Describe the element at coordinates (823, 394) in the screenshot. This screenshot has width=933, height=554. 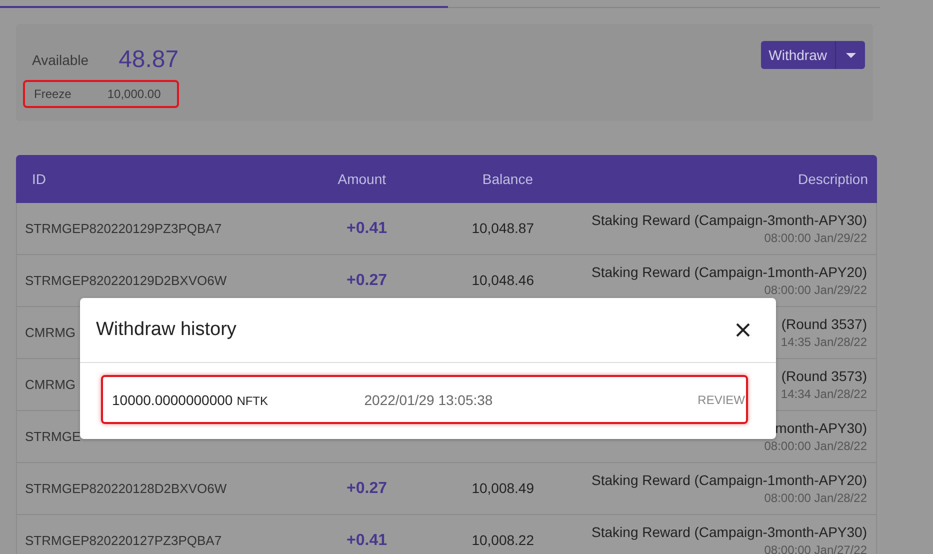
I see `time-cell: 14:34 Jan/28/22` at that location.